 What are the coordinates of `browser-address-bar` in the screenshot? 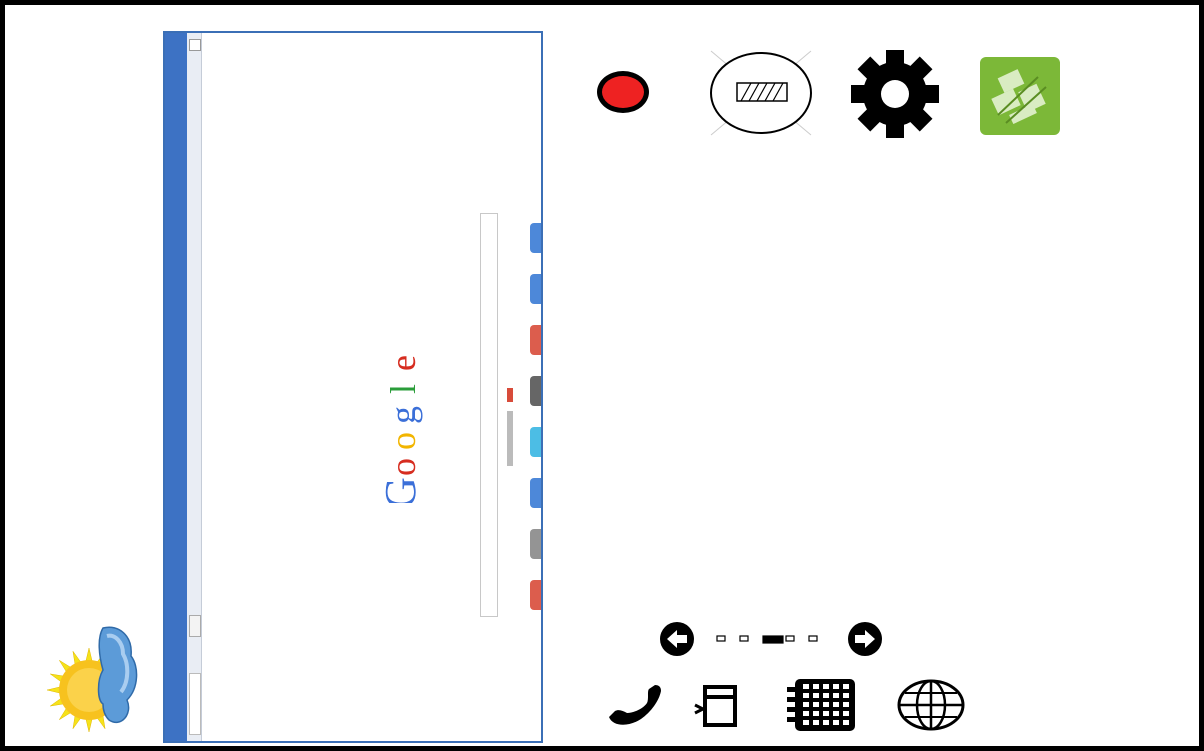 It's located at (195, 704).